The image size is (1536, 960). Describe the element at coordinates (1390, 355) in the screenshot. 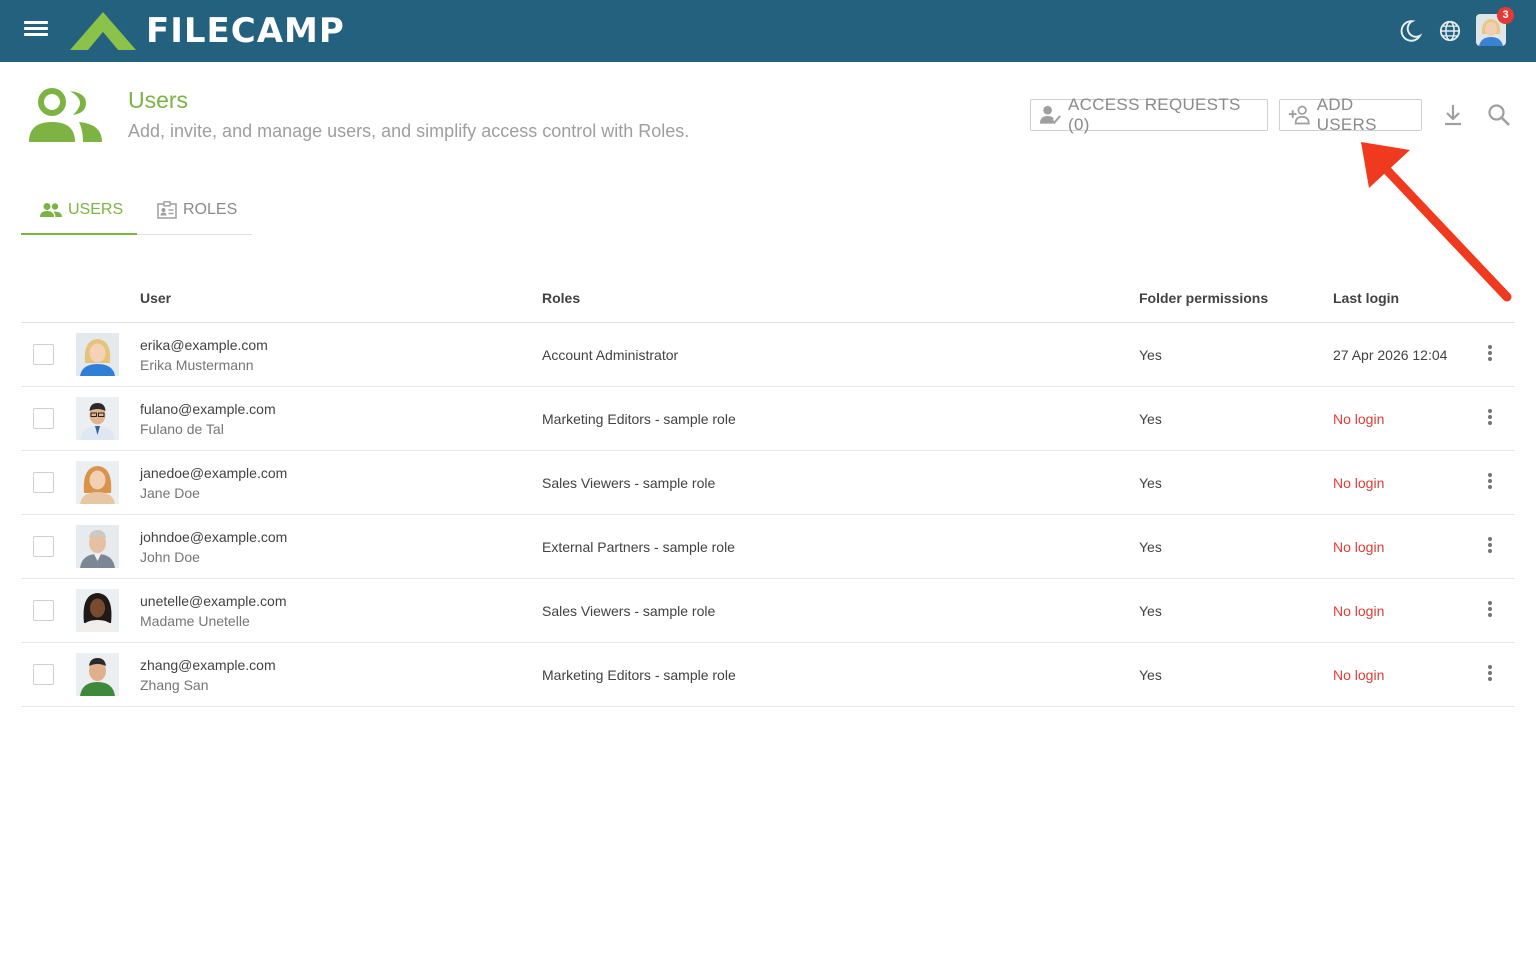

I see `last-login-value: 27 Apr 2026 12:04` at that location.